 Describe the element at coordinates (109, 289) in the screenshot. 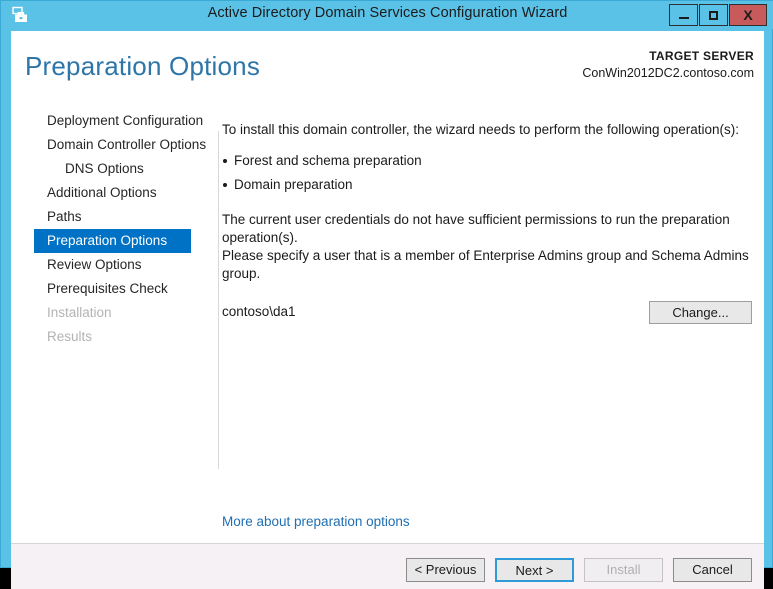

I see `sidebar-item-prerequisites-check: Prerequisites Check` at that location.